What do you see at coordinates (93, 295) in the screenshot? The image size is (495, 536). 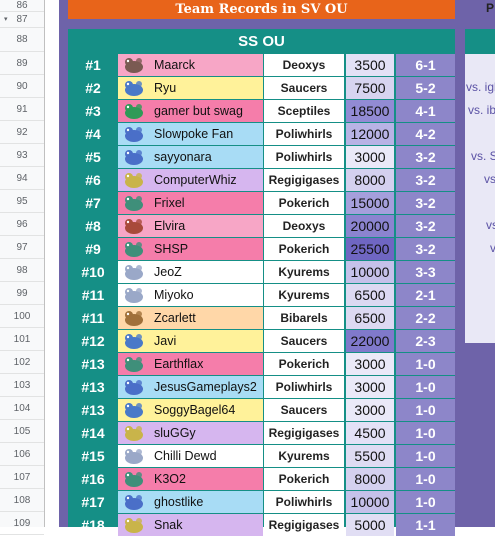 I see `rank-cell: #11` at bounding box center [93, 295].